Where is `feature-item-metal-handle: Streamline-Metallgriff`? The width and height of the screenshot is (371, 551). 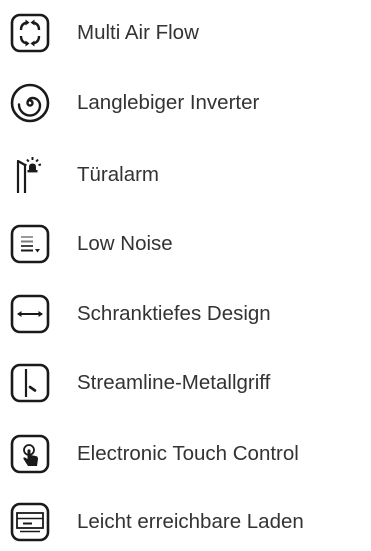
feature-item-metal-handle: Streamline-Metallgriff is located at coordinates (185, 383).